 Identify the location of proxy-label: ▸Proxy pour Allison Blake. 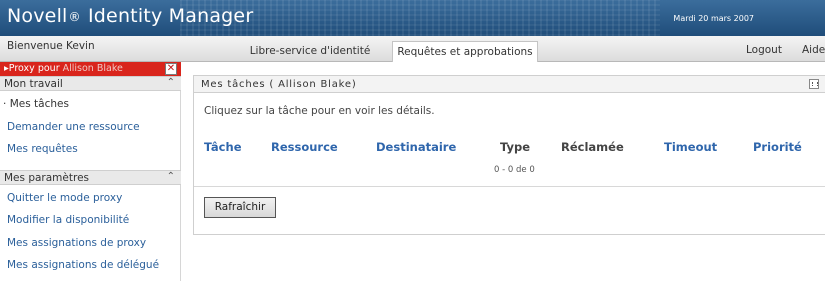
(63, 68).